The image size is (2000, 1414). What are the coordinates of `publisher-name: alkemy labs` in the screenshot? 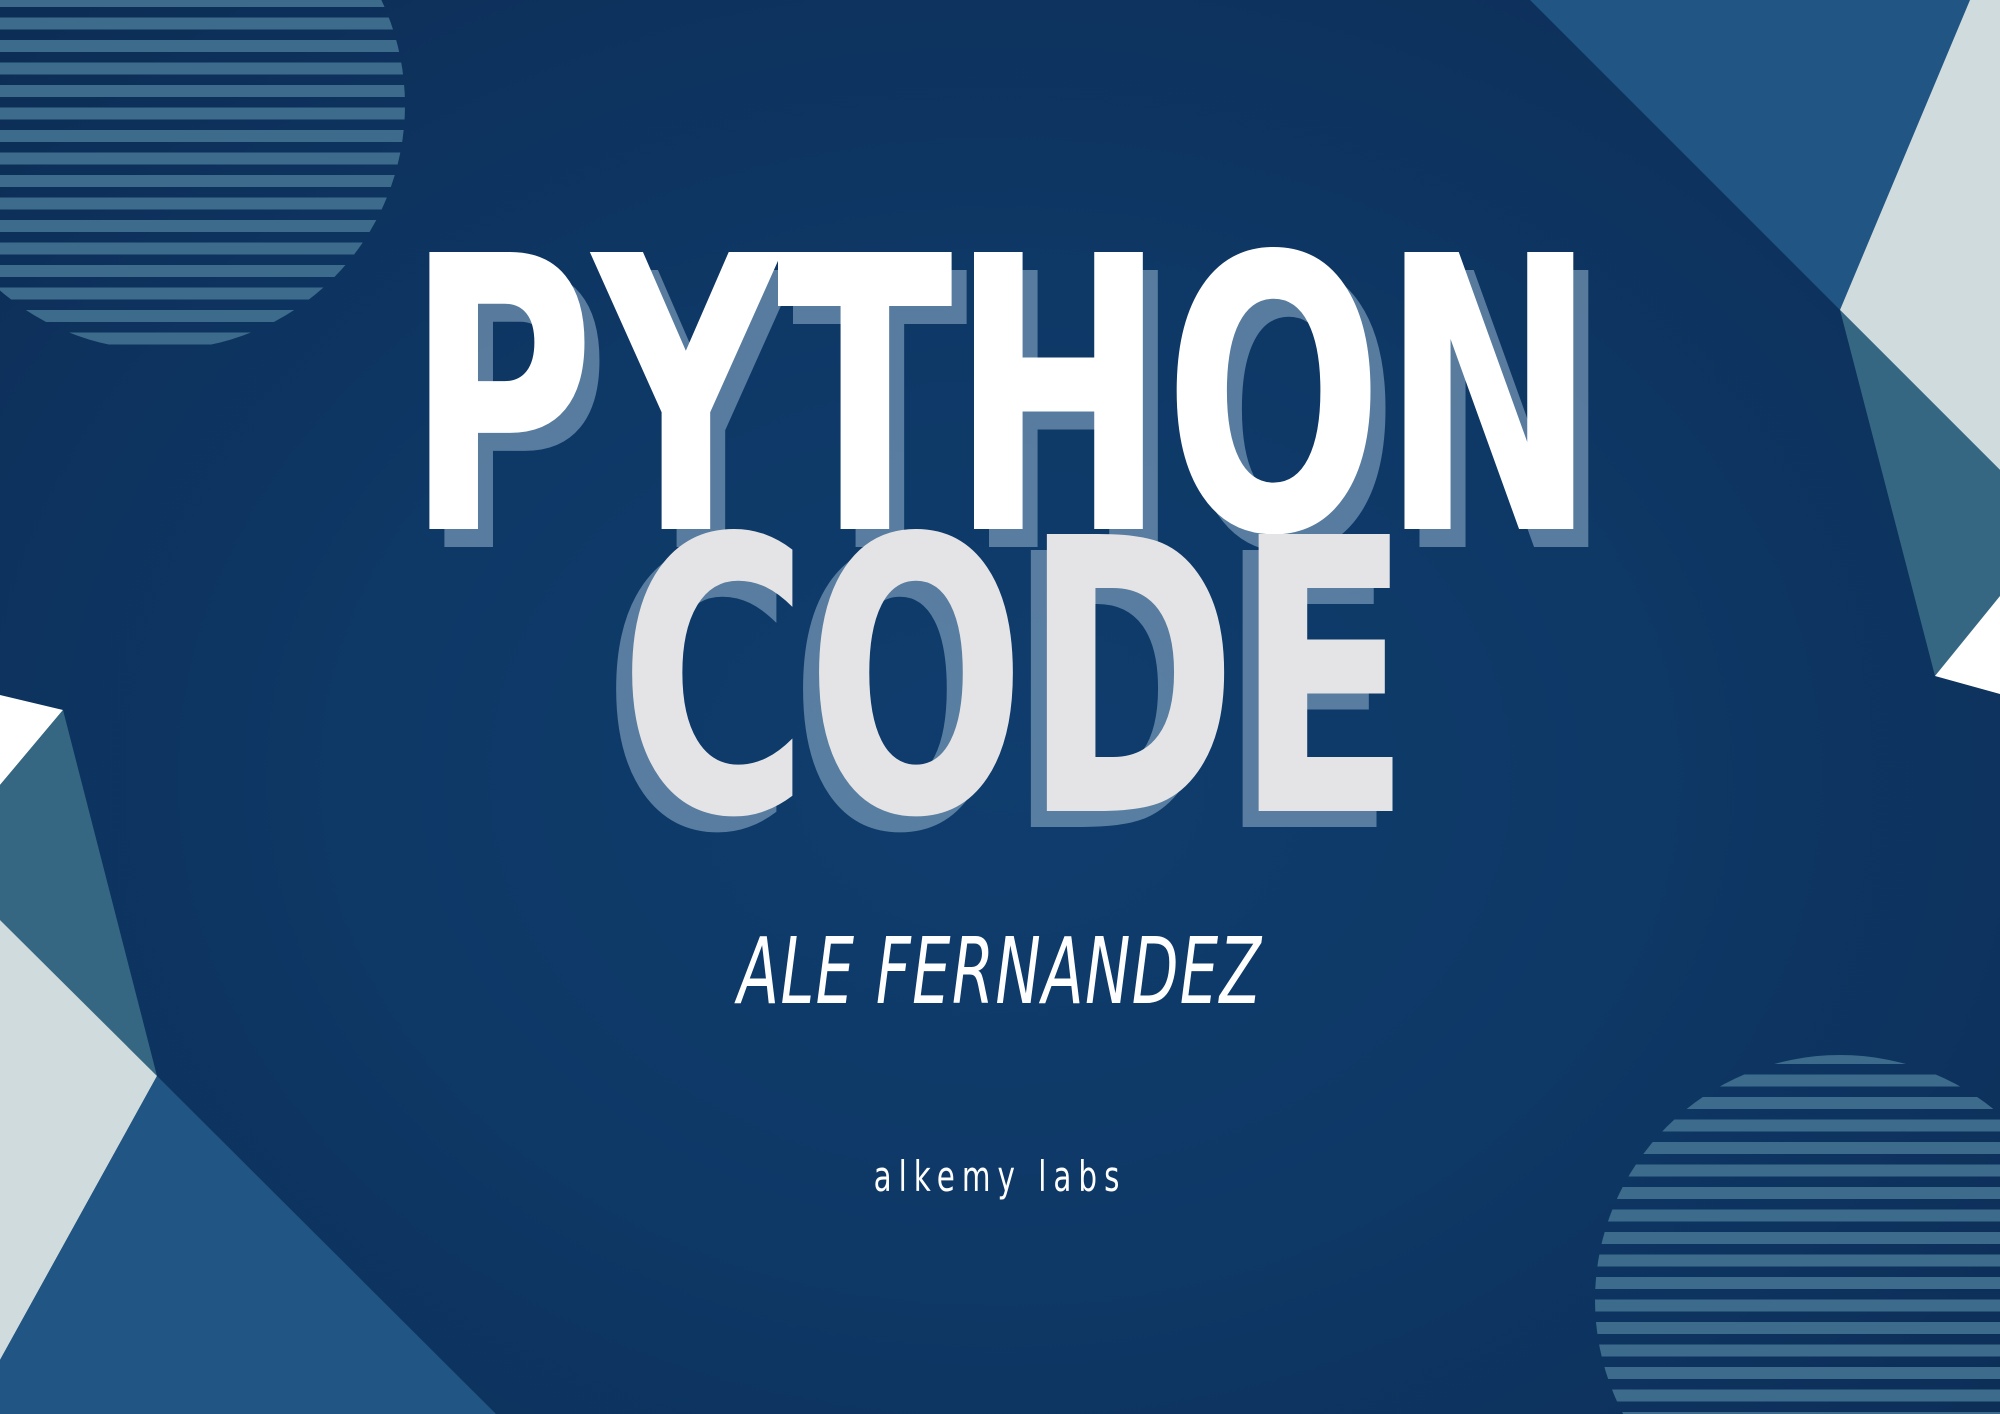 It's located at (1000, 1176).